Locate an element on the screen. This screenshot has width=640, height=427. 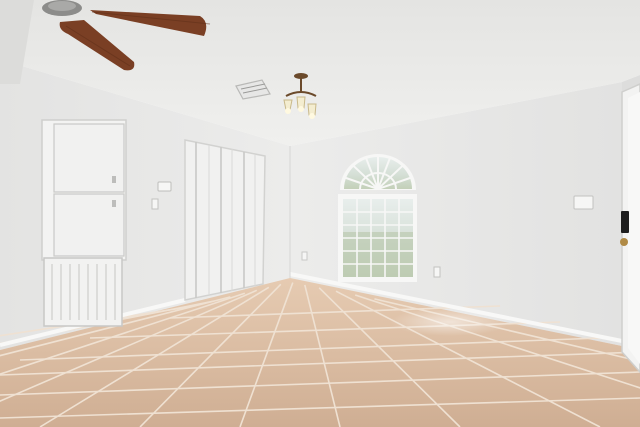
door-lock-icon is located at coordinates (625, 222).